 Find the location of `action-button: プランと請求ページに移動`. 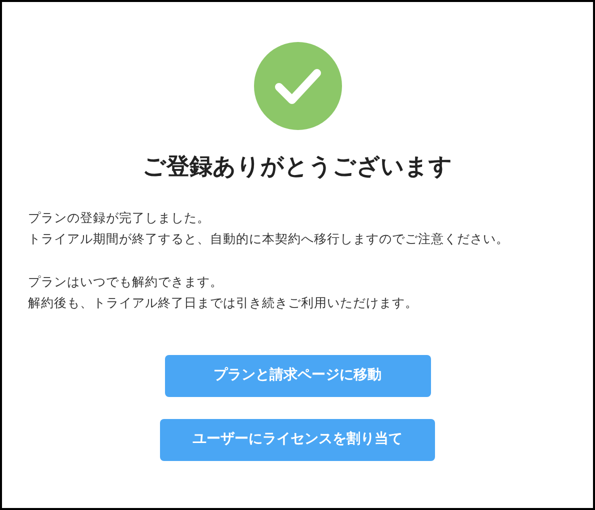

action-button: プランと請求ページに移動 is located at coordinates (297, 375).